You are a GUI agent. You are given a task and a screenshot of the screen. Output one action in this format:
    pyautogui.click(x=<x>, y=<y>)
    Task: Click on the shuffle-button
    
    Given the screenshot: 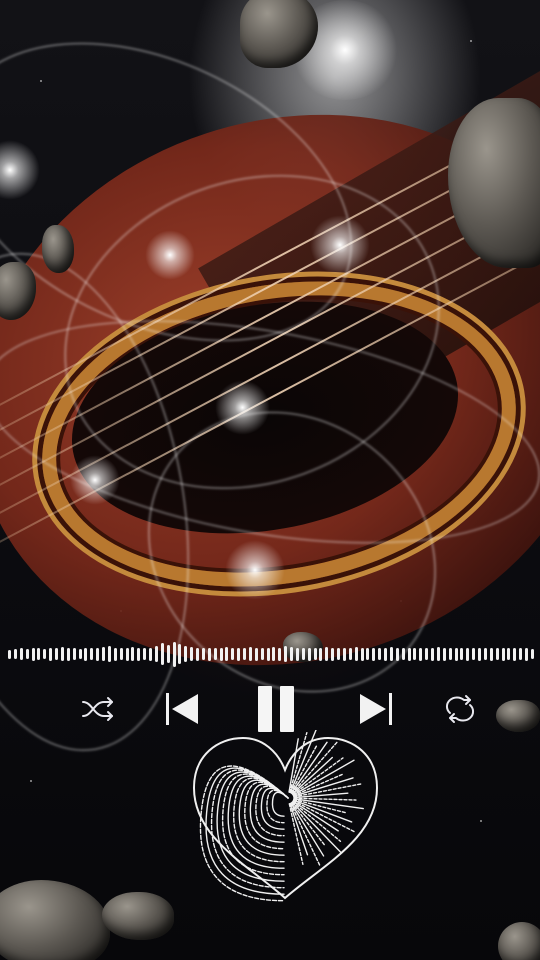 What is the action you would take?
    pyautogui.click(x=98, y=709)
    